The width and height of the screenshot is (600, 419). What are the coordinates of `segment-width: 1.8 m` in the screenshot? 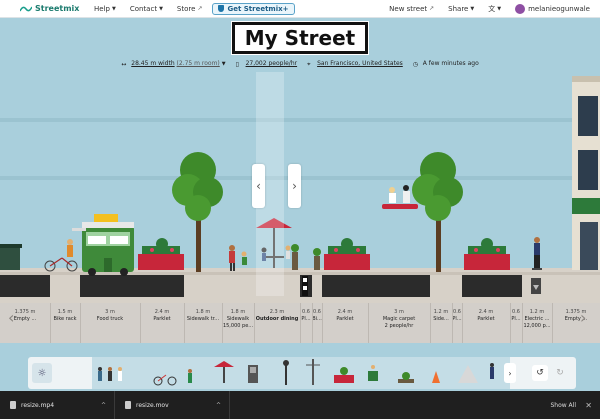 It's located at (238, 312).